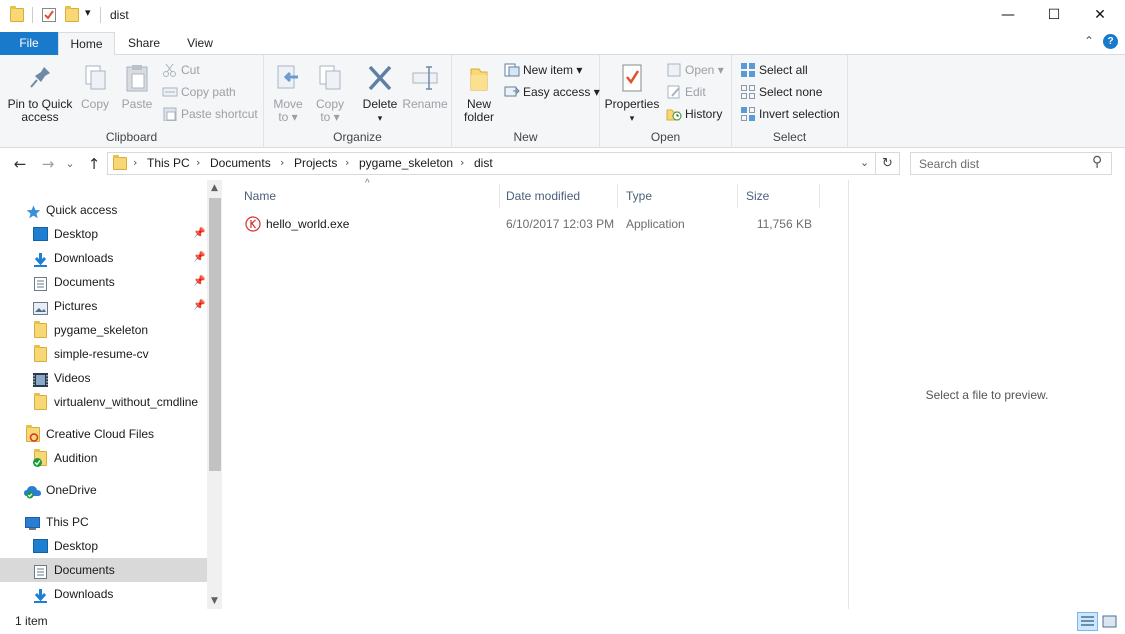 The width and height of the screenshot is (1125, 634). Describe the element at coordinates (552, 92) in the screenshot. I see `easy-access-button: Easy access ▾` at that location.